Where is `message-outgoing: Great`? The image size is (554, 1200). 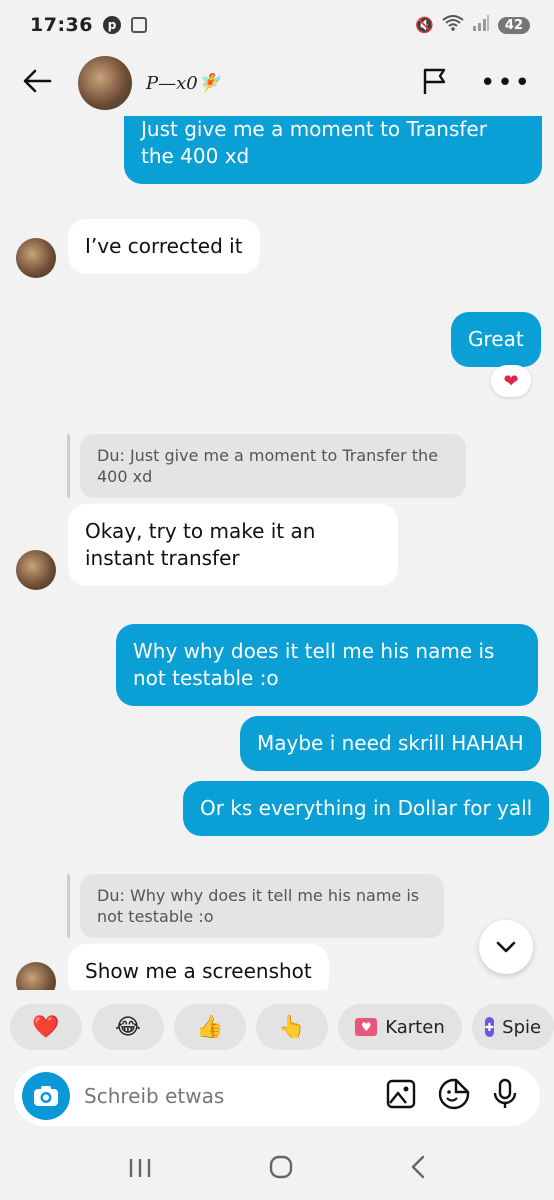
message-outgoing: Great is located at coordinates (496, 339).